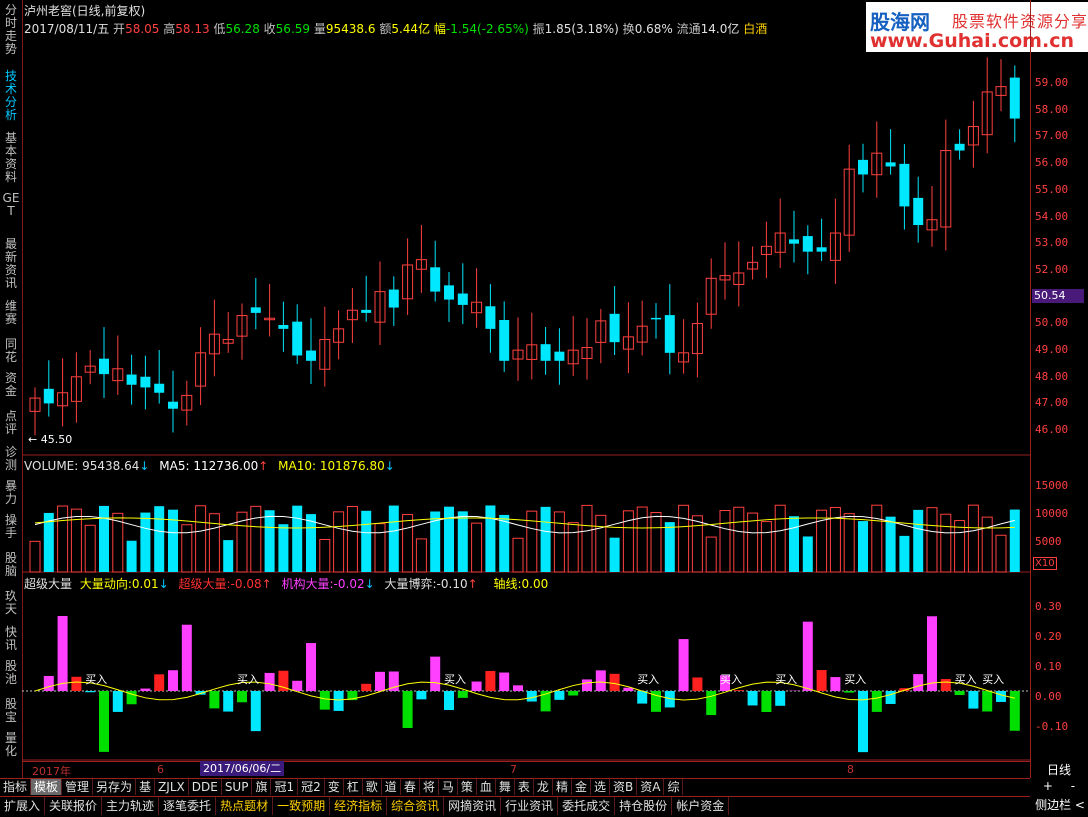 The image size is (1088, 817). Describe the element at coordinates (416, 806) in the screenshot. I see `info-tab: 综合资讯` at that location.